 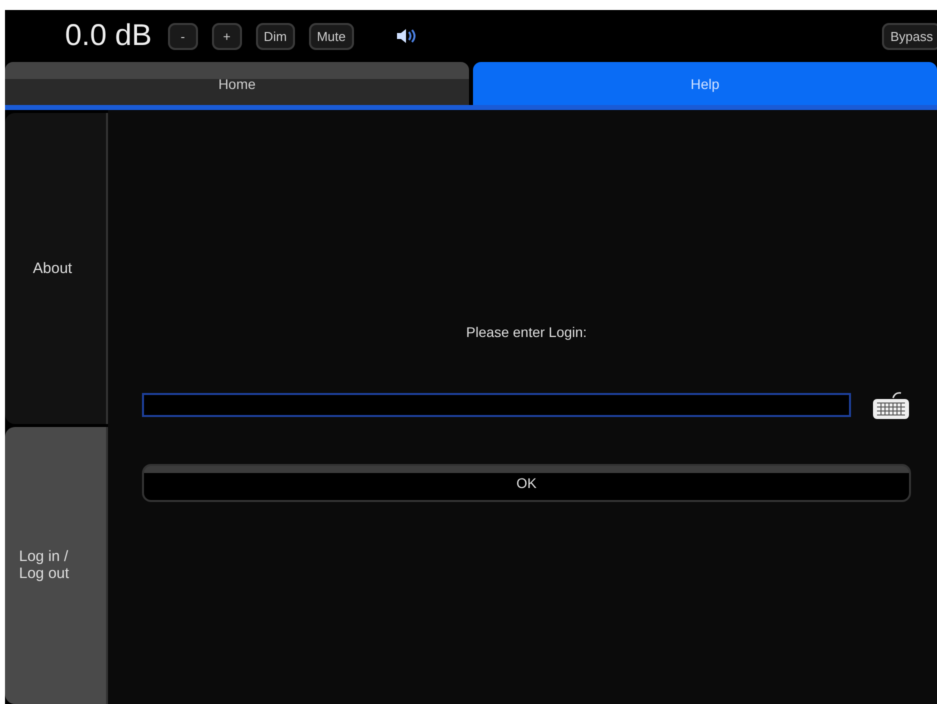 What do you see at coordinates (407, 36) in the screenshot?
I see `speaker-icon` at bounding box center [407, 36].